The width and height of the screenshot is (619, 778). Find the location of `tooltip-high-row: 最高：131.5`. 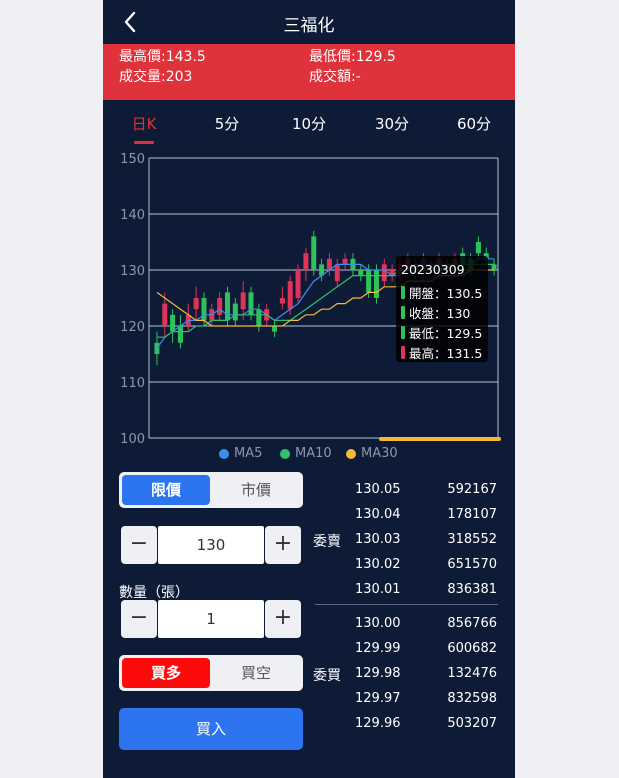

tooltip-high-row: 最高：131.5 is located at coordinates (441, 352).